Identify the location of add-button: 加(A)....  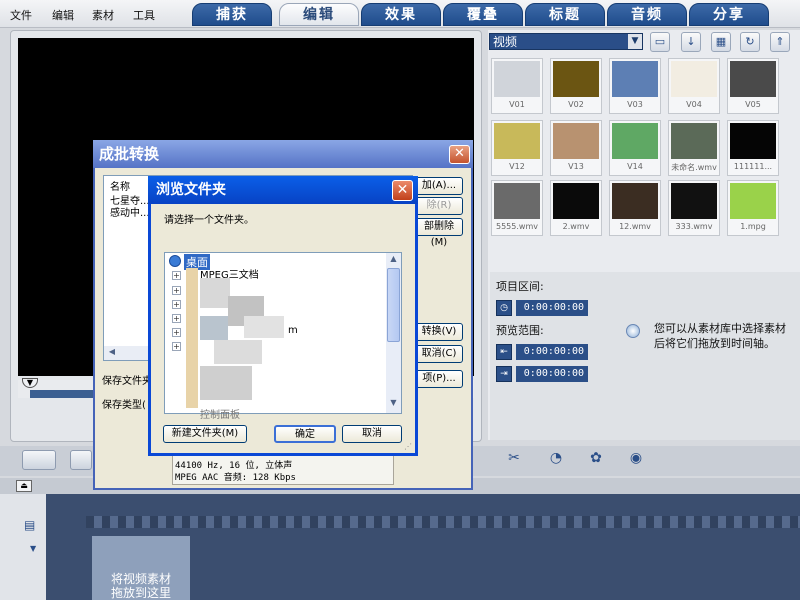
(439, 186).